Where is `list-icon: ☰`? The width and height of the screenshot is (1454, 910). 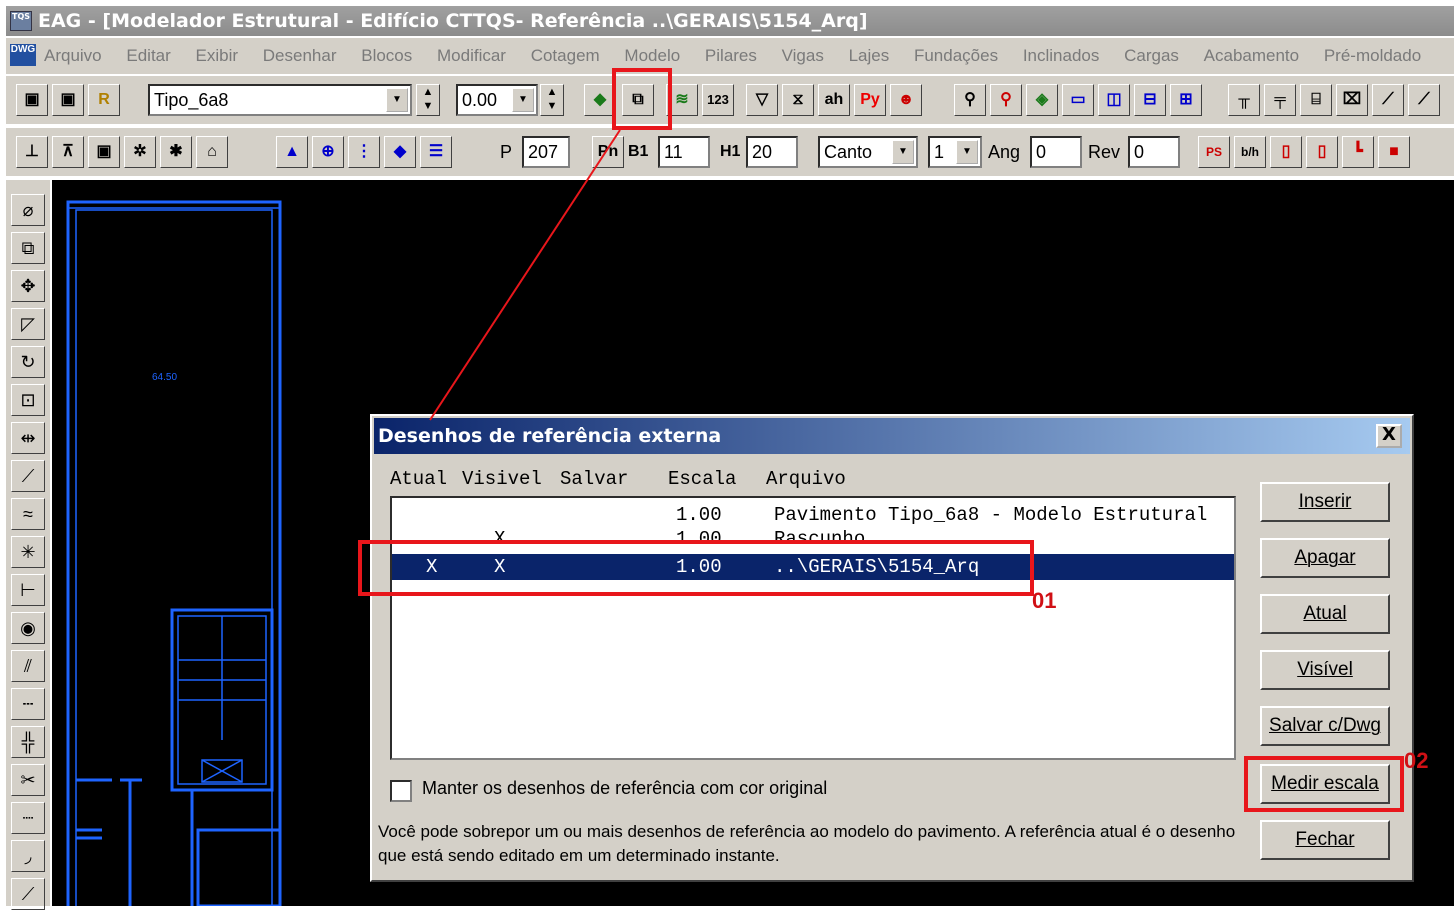 list-icon: ☰ is located at coordinates (436, 152).